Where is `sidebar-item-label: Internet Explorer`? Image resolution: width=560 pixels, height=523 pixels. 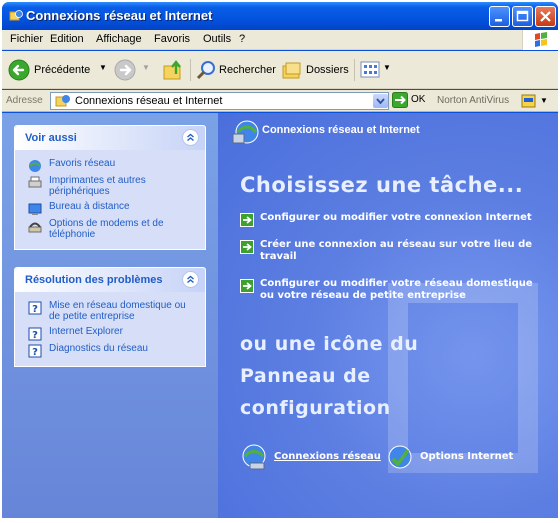 sidebar-item-label: Internet Explorer is located at coordinates (86, 331).